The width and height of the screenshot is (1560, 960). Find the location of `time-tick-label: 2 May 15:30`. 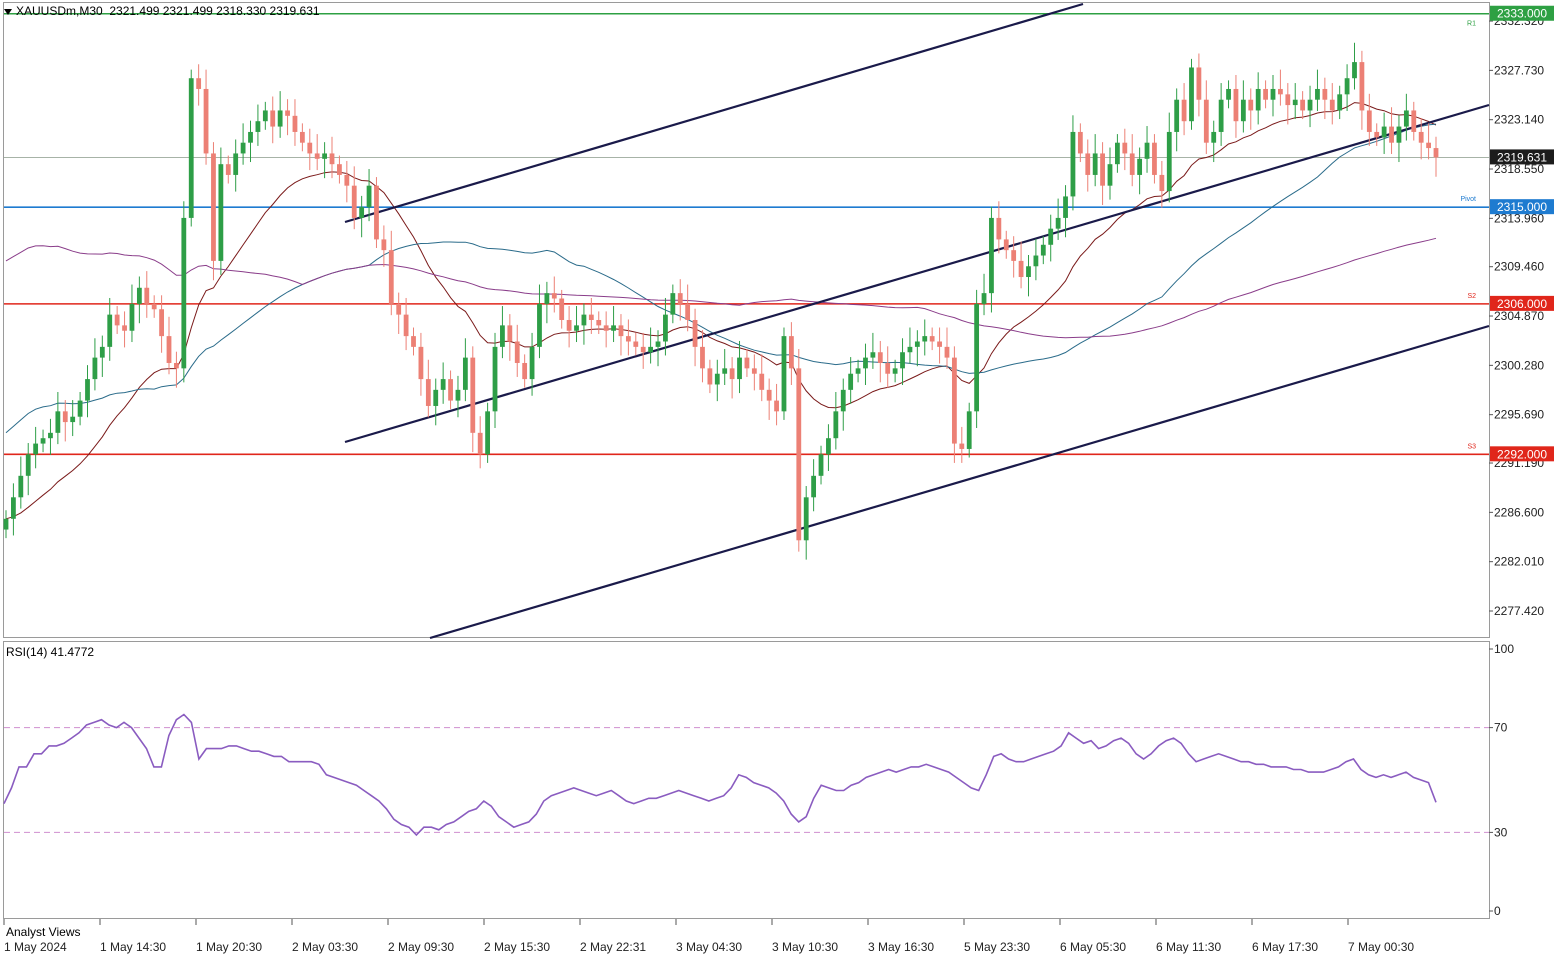

time-tick-label: 2 May 15:30 is located at coordinates (517, 947).